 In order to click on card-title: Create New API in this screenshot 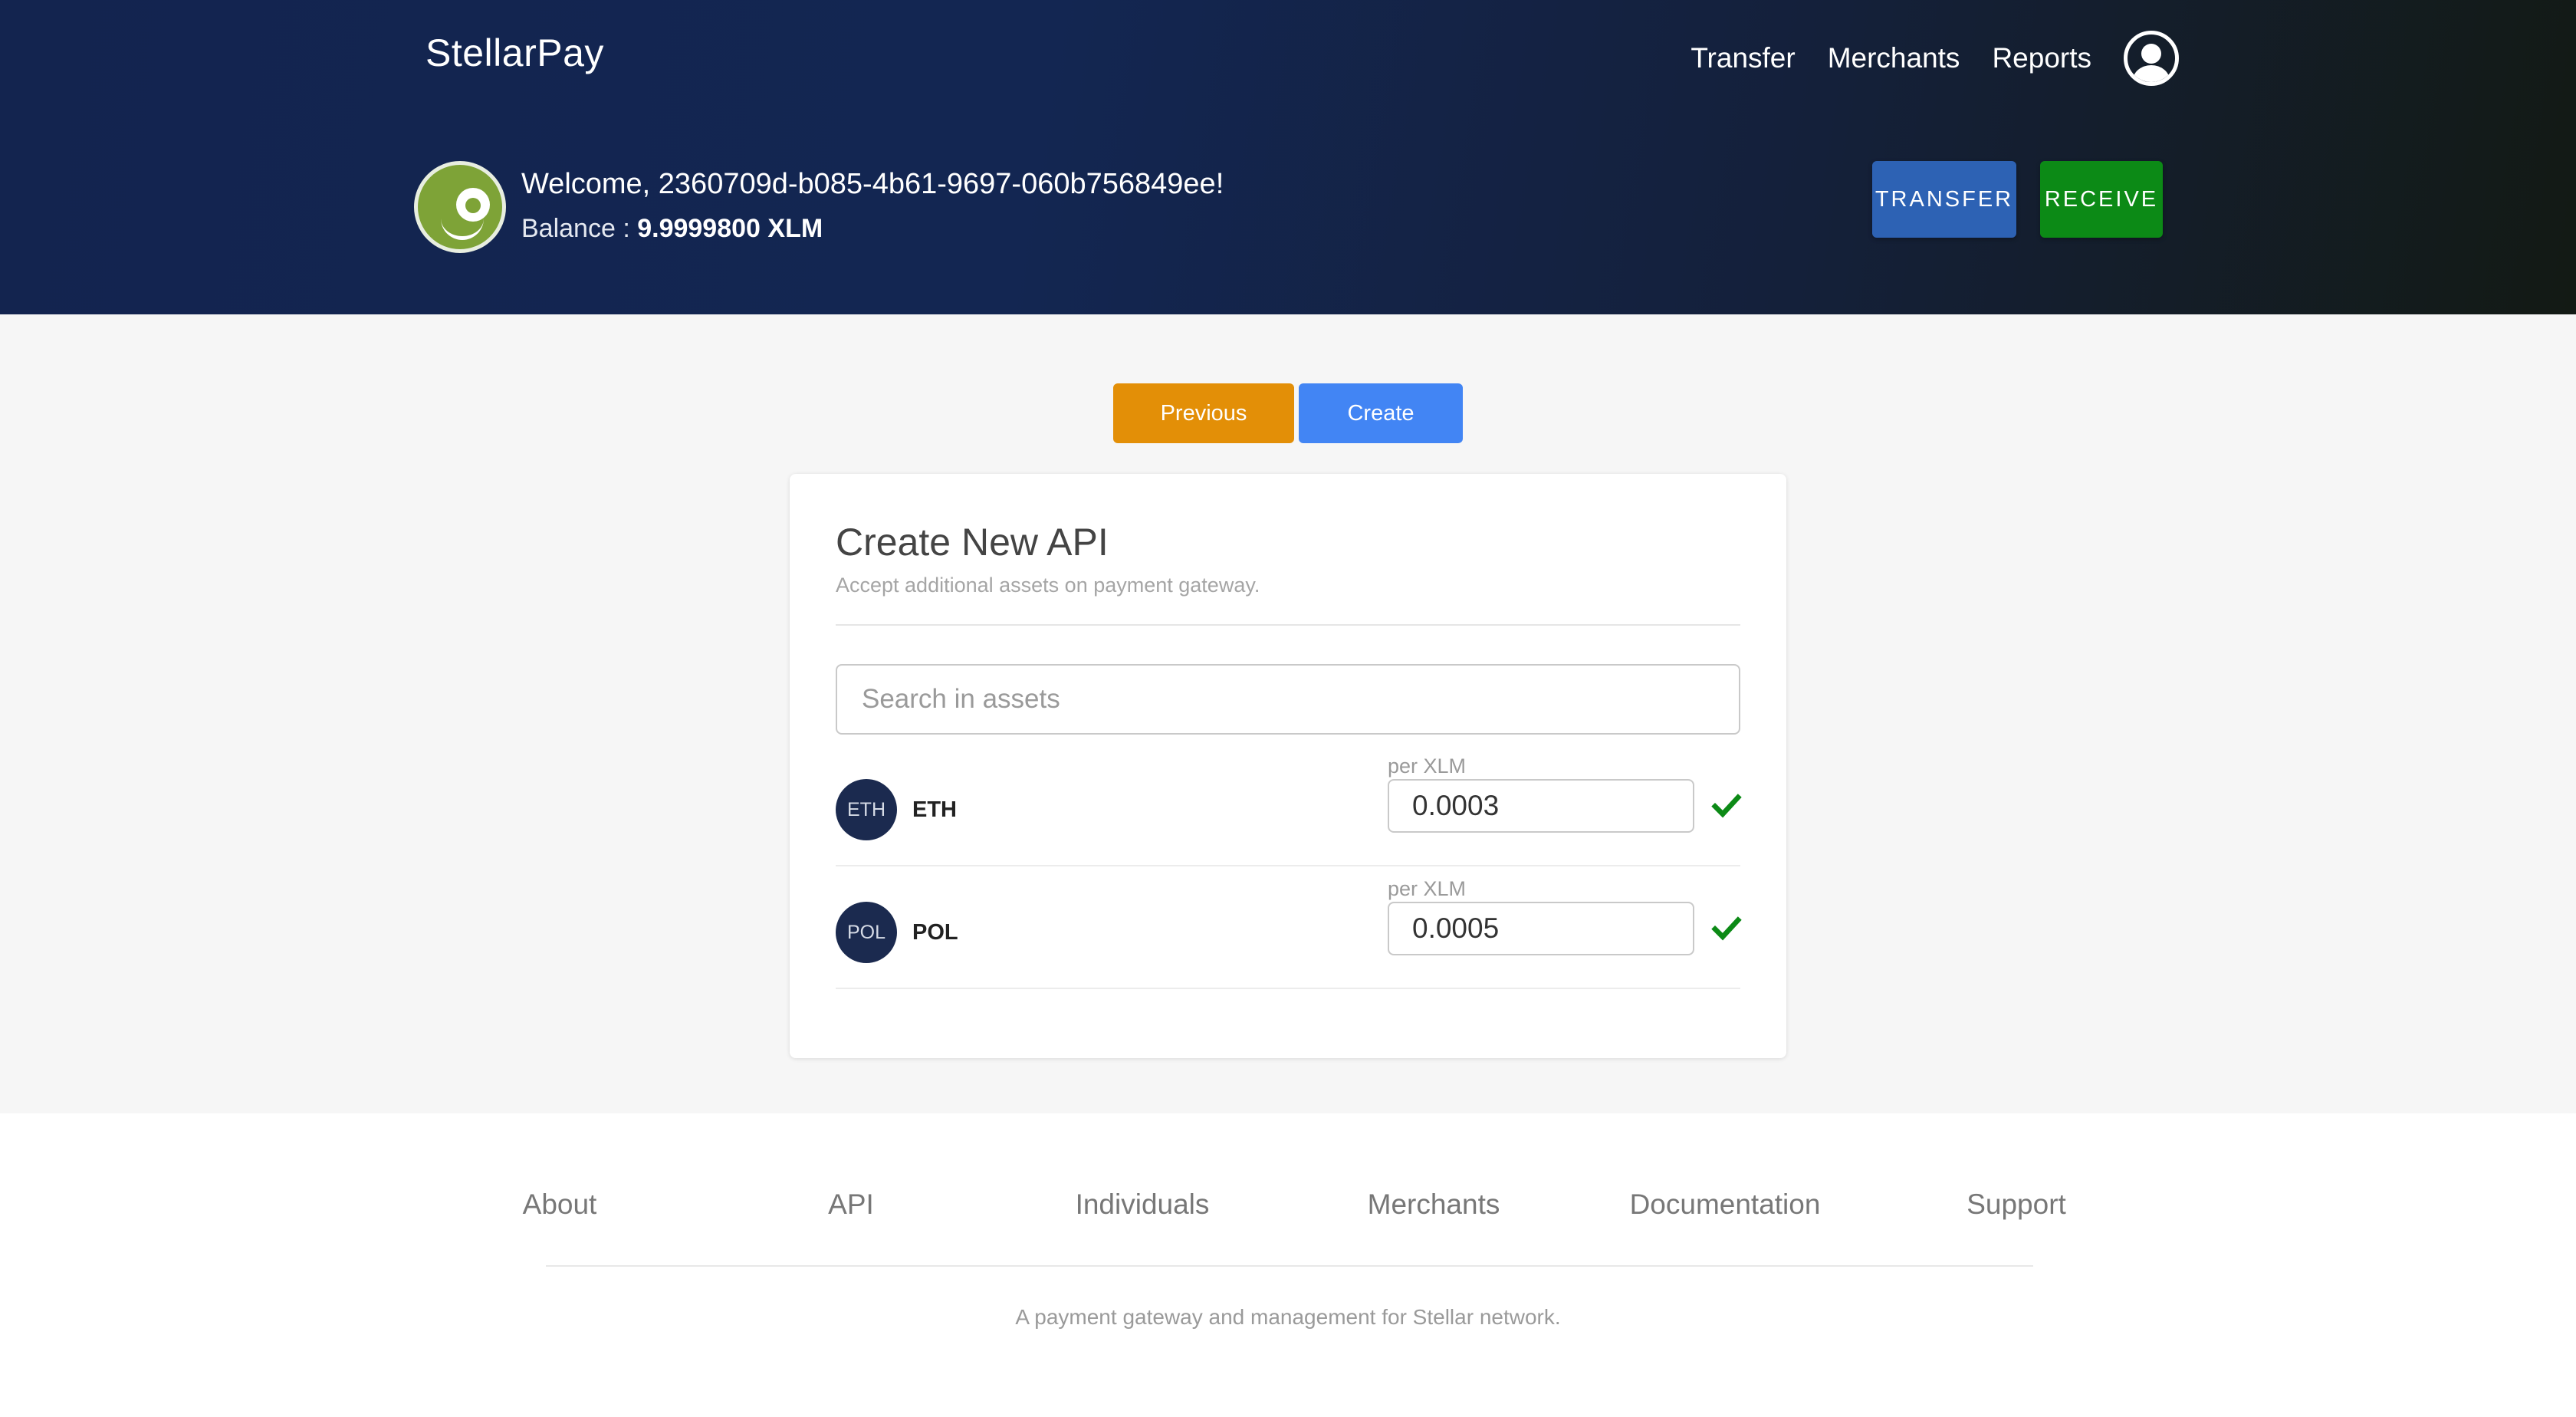, I will do `click(973, 542)`.